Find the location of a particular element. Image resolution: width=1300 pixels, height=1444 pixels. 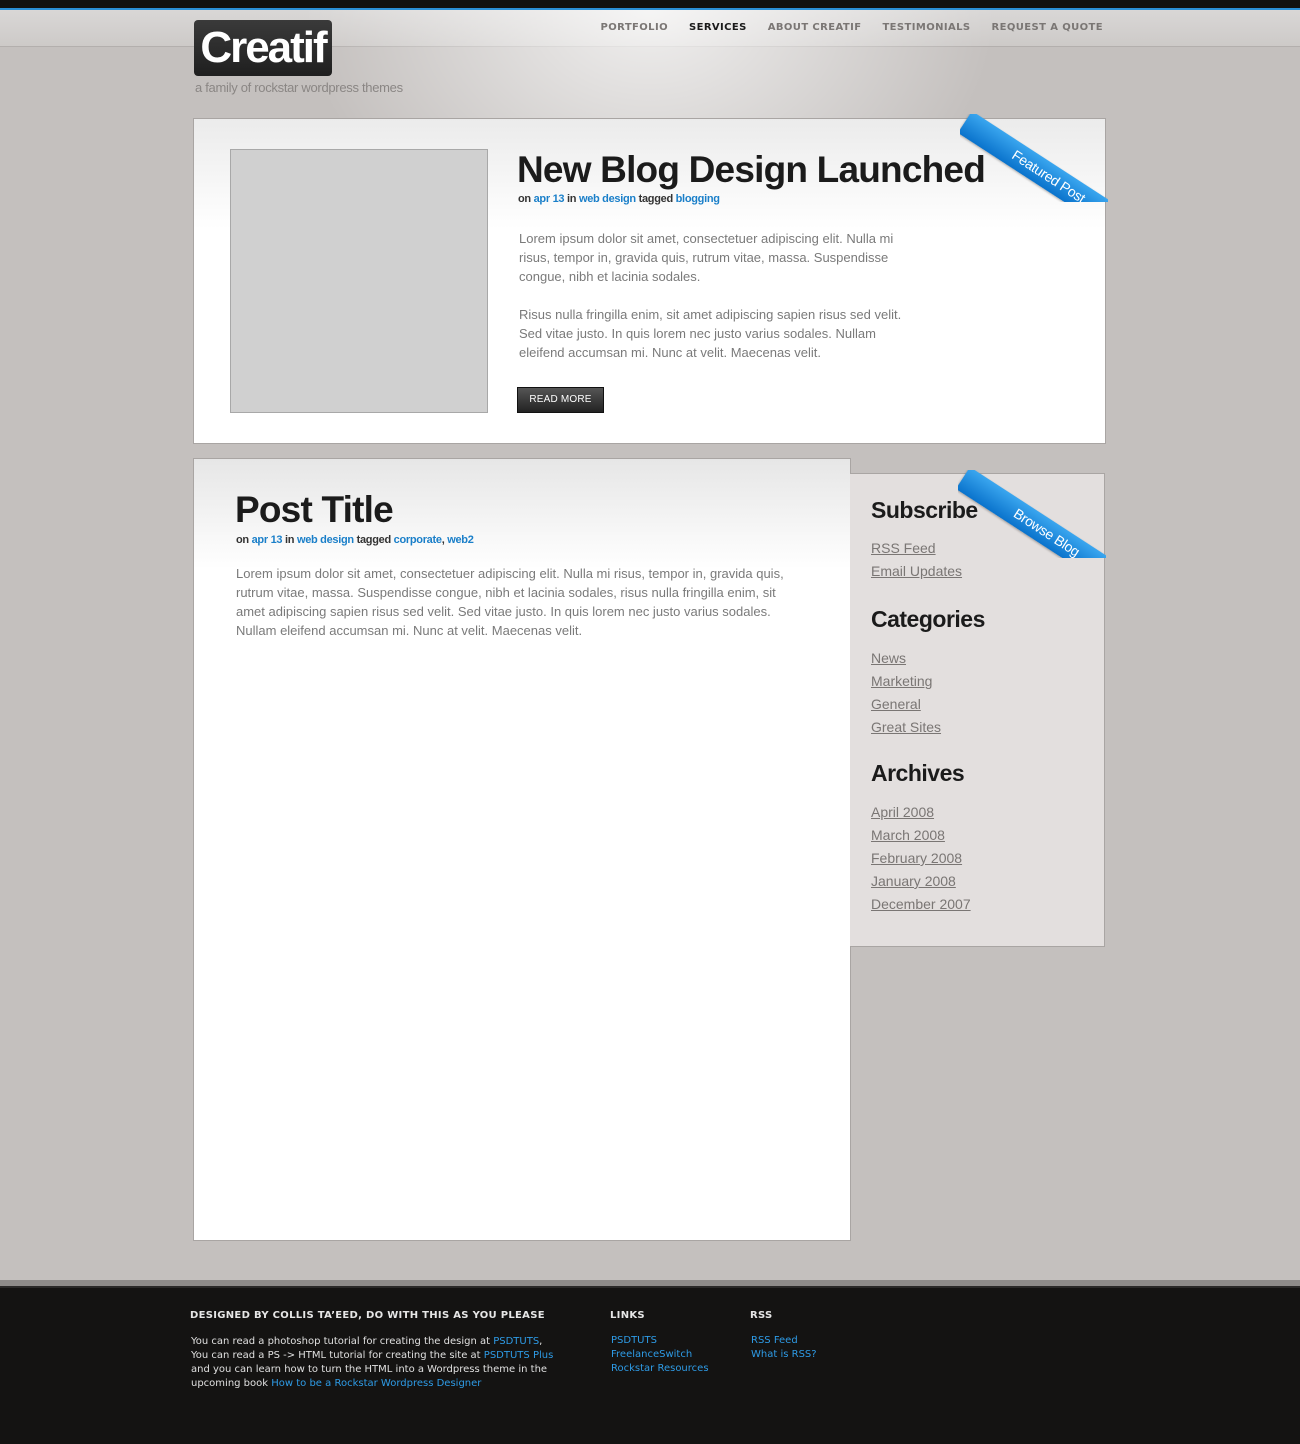

post-title: Post Title is located at coordinates (314, 510).